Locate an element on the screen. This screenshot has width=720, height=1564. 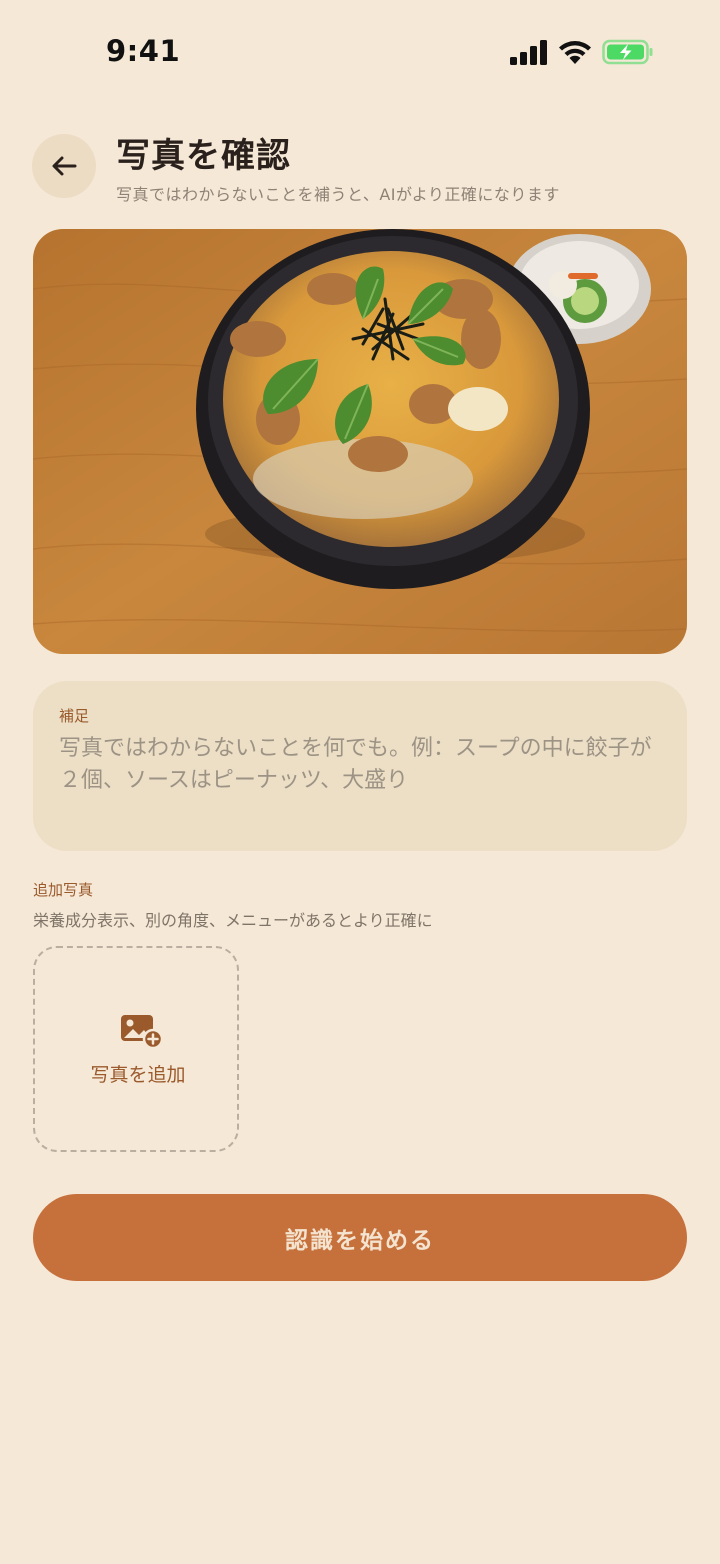
status-bar: 9:41 is located at coordinates (360, 52).